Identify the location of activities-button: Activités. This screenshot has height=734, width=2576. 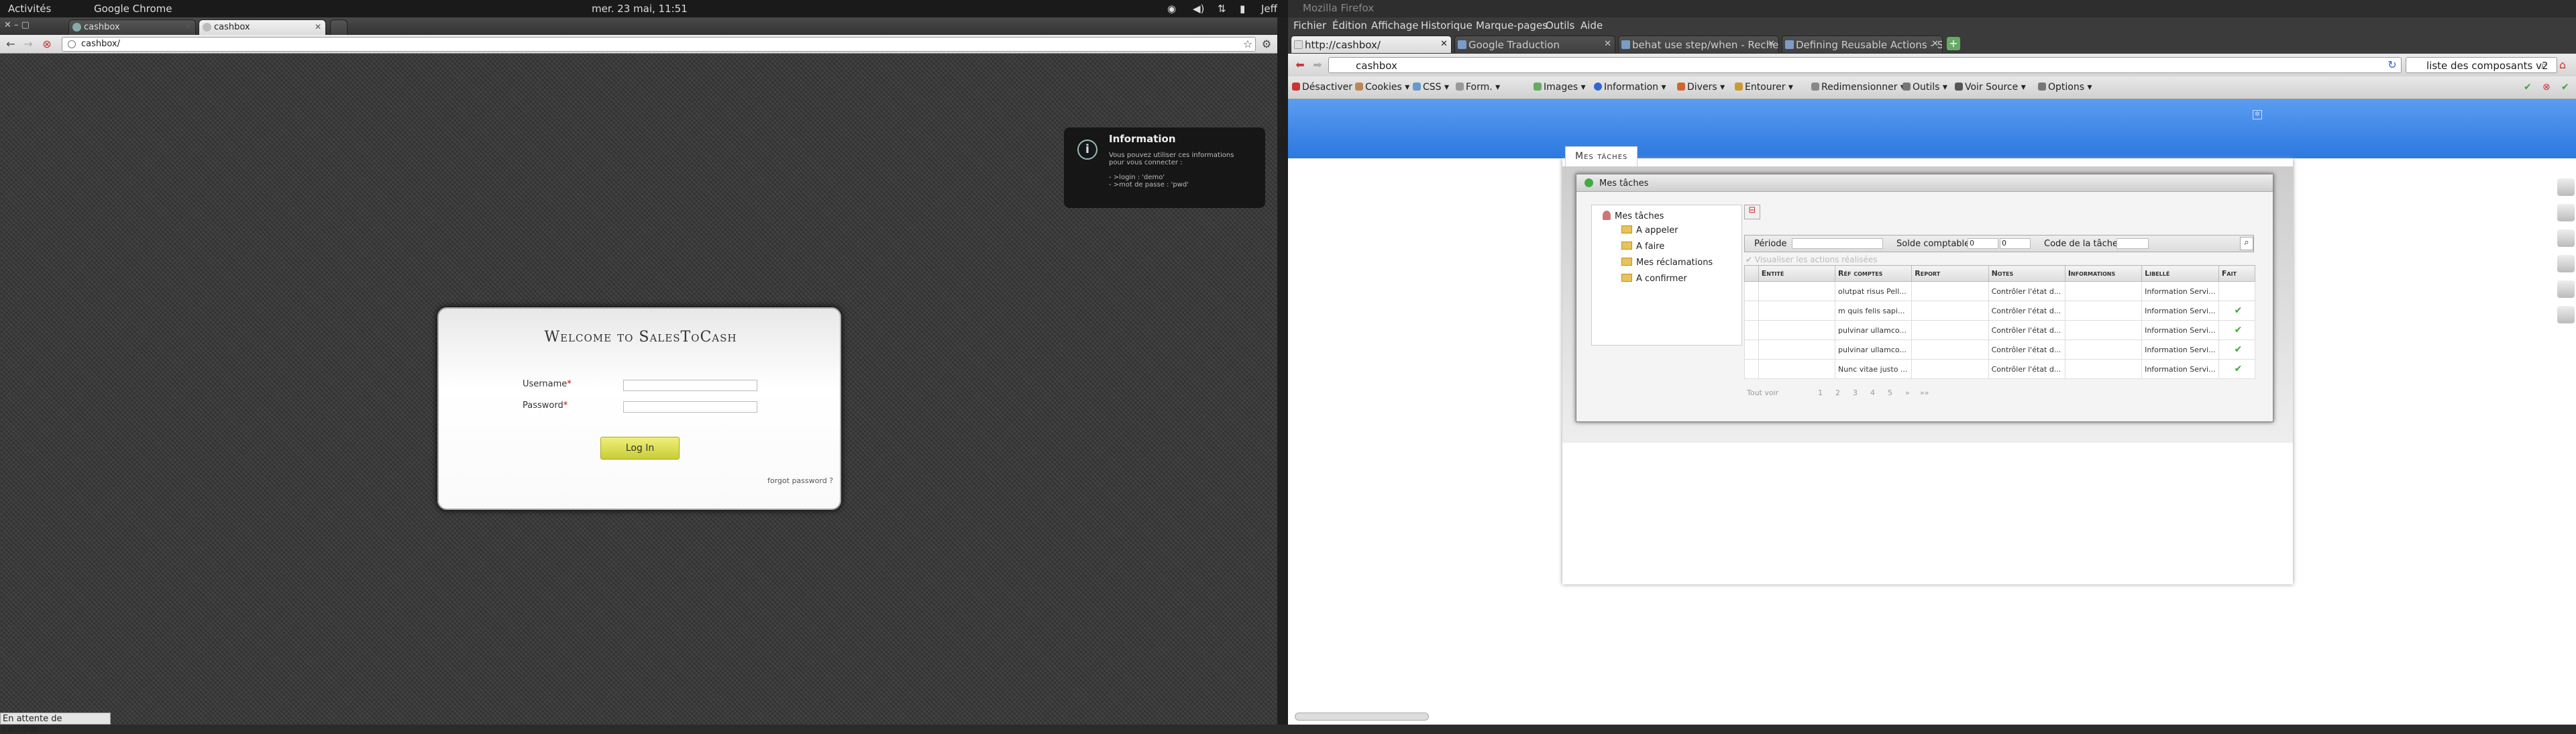
(29, 9).